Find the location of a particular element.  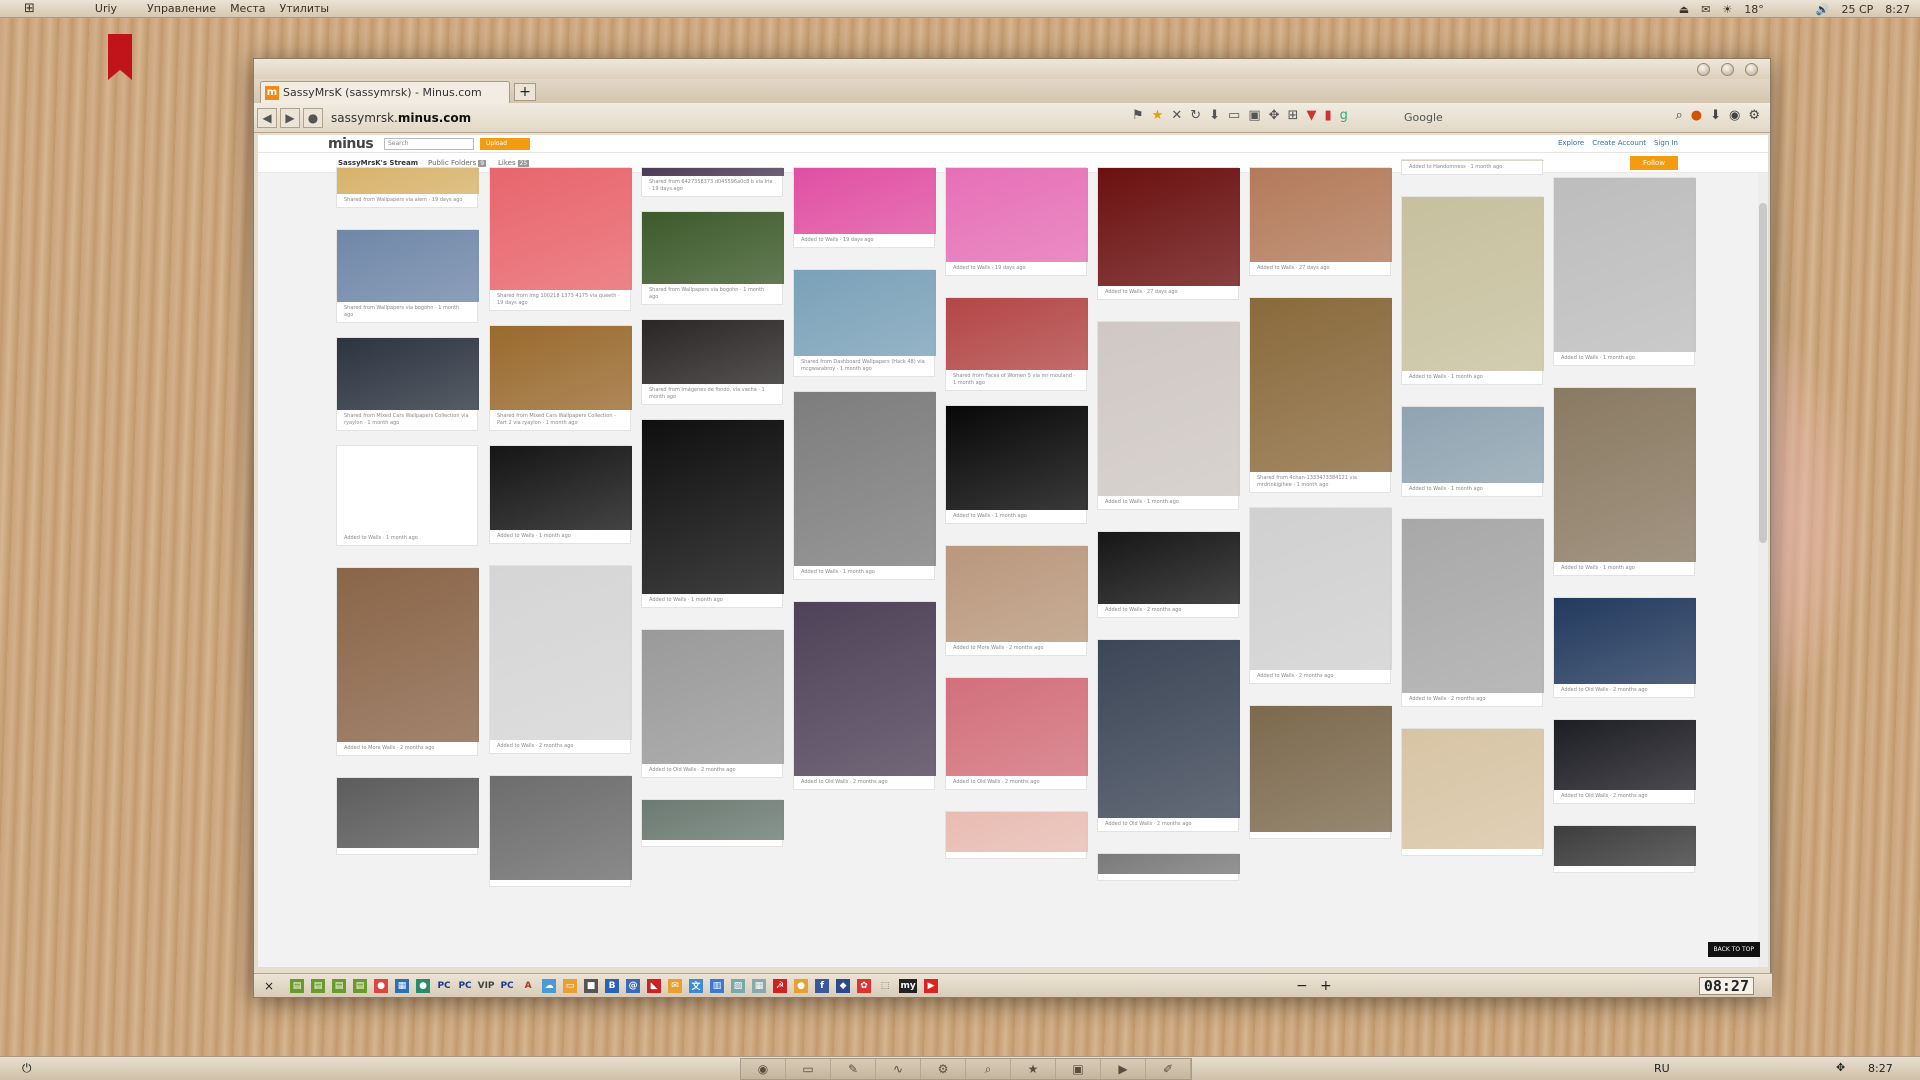

dock-pen-icon: ✐ is located at coordinates (1168, 1069).